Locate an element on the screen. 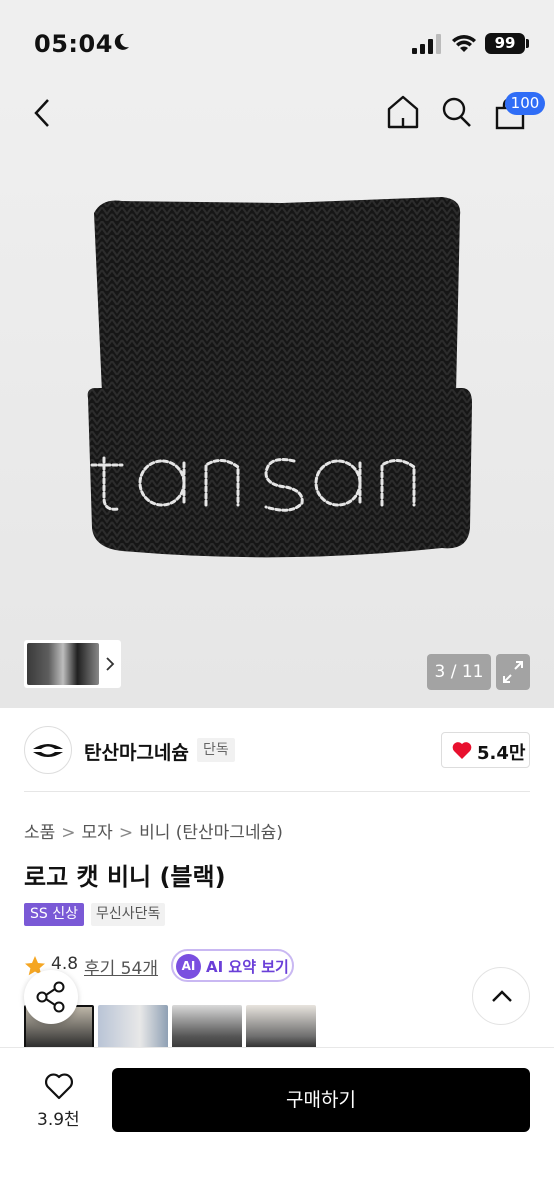 The width and height of the screenshot is (554, 1200). chevron-right-icon is located at coordinates (110, 664).